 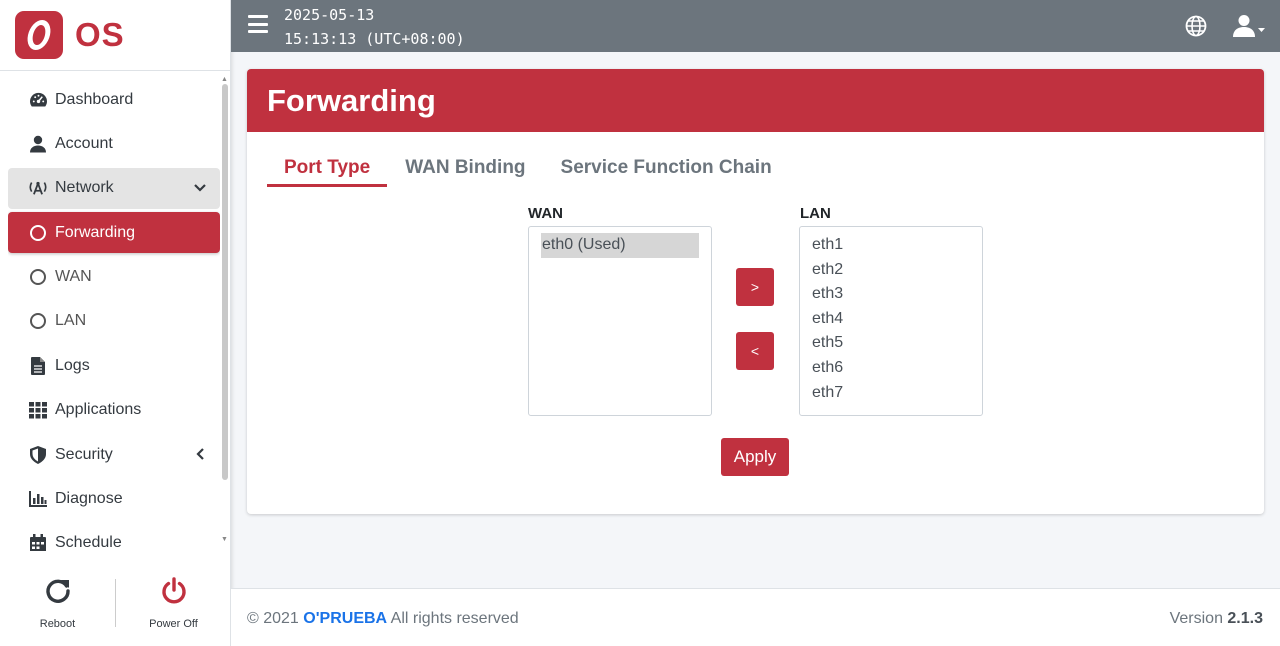 I want to click on grid-icon, so click(x=38, y=410).